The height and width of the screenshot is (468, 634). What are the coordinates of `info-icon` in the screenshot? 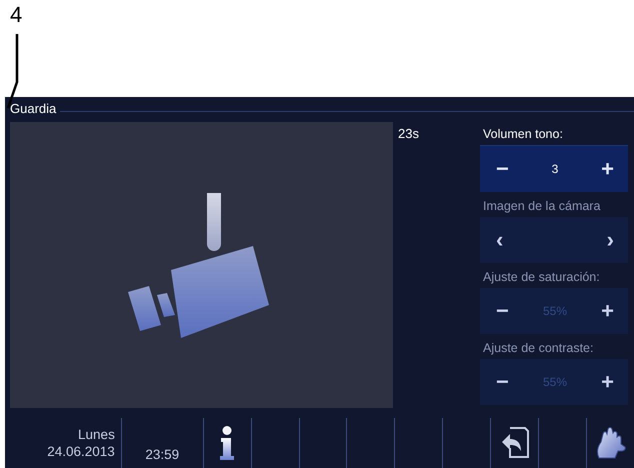 It's located at (227, 443).